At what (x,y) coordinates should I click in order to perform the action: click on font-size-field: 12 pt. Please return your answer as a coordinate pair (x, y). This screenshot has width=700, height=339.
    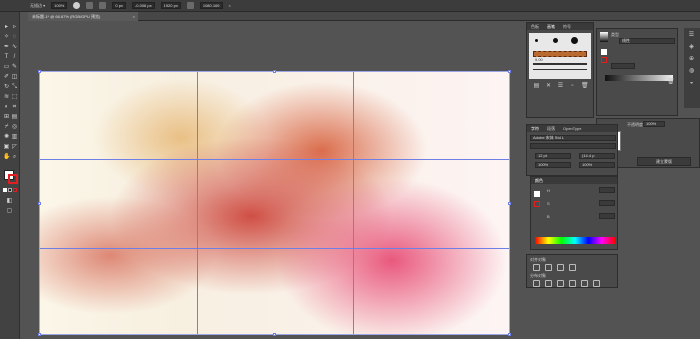
    Looking at the image, I should click on (553, 156).